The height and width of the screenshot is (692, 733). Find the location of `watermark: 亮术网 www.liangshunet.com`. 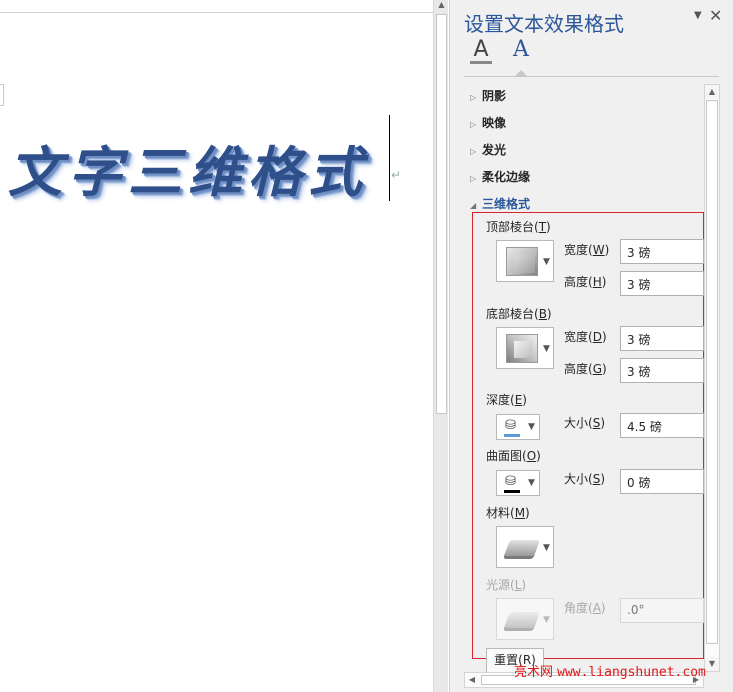

watermark: 亮术网 www.liangshunet.com is located at coordinates (610, 670).